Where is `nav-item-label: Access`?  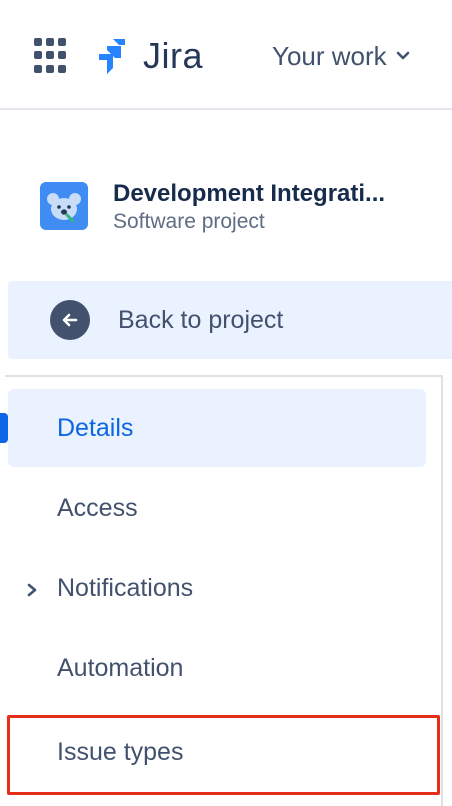
nav-item-label: Access is located at coordinates (97, 507).